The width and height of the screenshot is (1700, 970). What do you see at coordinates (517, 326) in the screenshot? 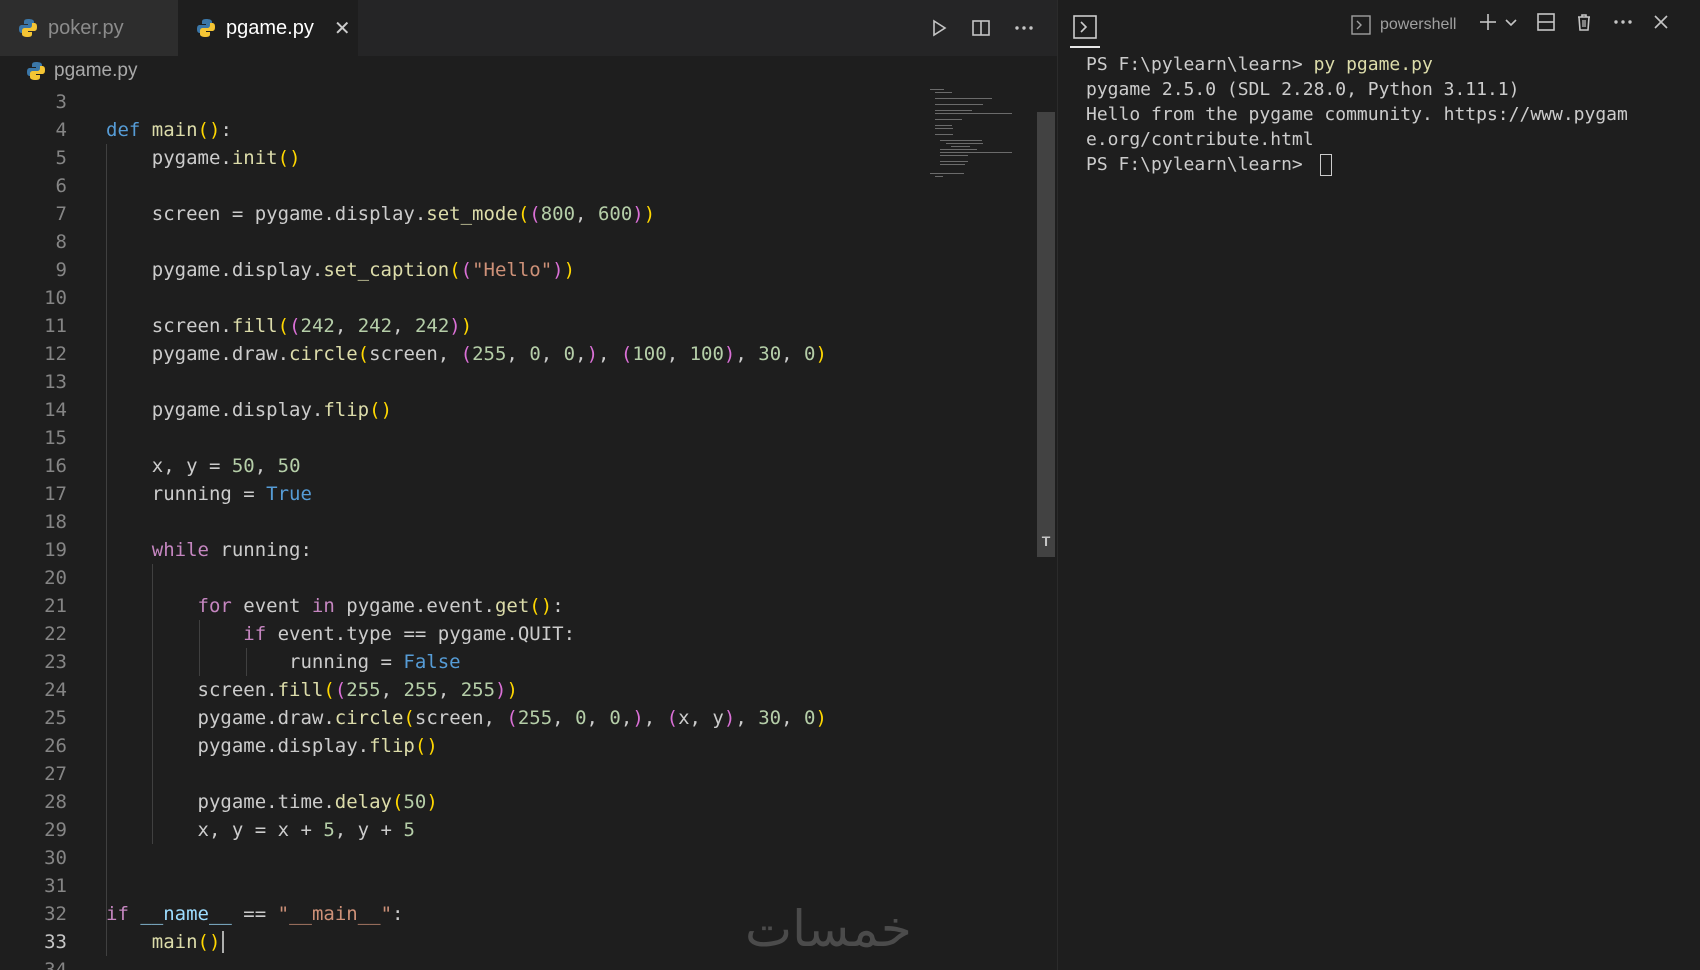
I see `code-line: 11 screen.fill((242, 242, 242))` at bounding box center [517, 326].